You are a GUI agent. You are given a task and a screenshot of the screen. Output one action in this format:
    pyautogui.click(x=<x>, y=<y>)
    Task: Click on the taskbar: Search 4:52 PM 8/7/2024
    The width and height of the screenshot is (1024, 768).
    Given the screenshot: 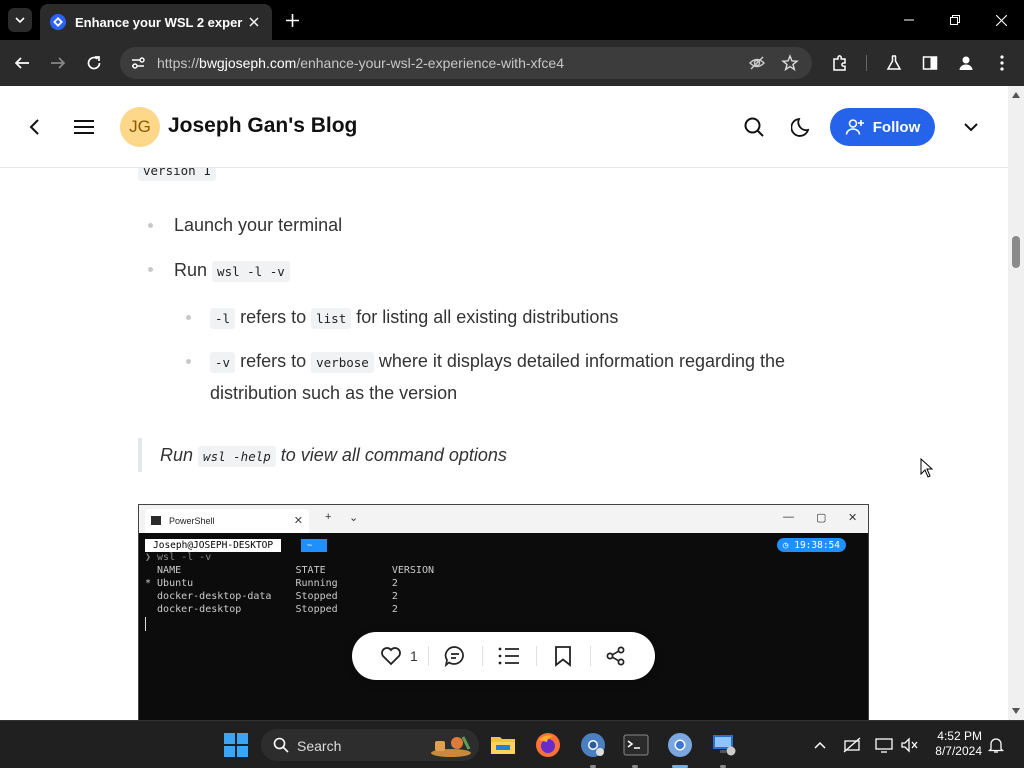 What is the action you would take?
    pyautogui.click(x=512, y=744)
    